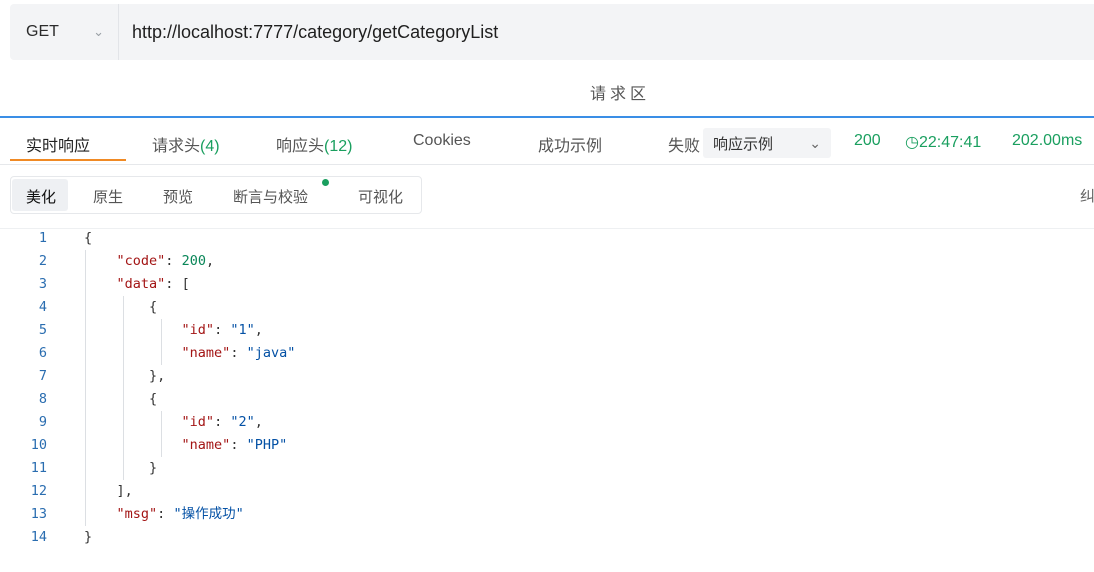 The height and width of the screenshot is (572, 1094). I want to click on line-number: 14, so click(38, 537).